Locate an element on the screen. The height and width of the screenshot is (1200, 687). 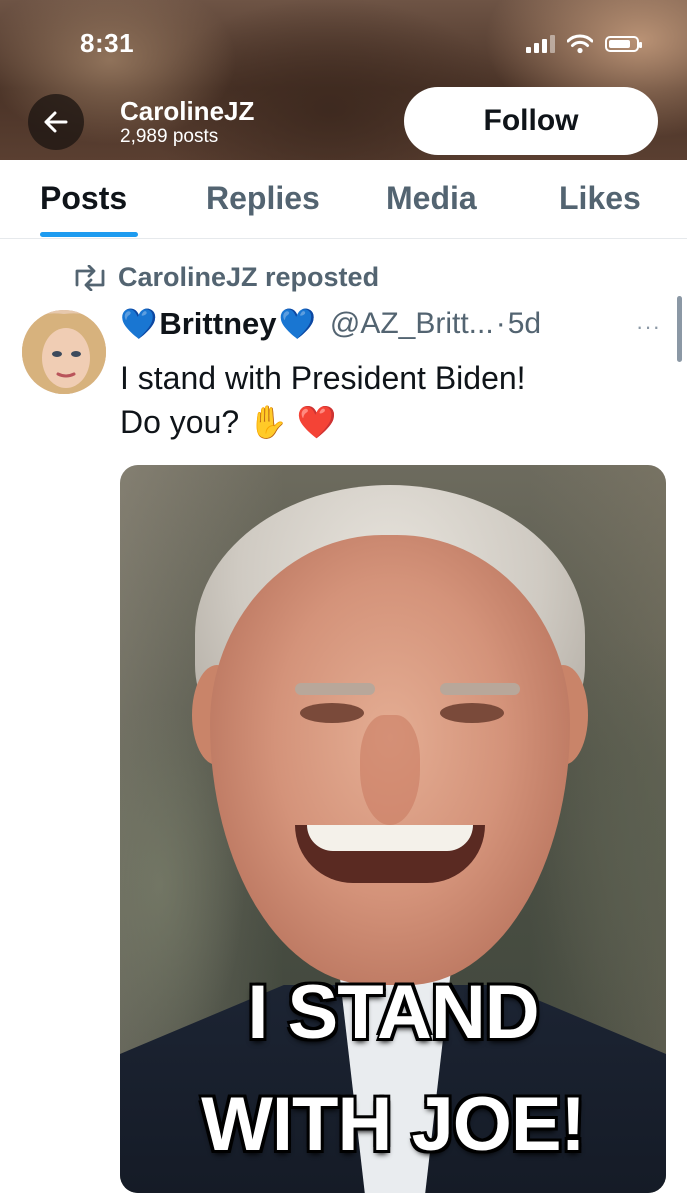
tab-likes: Likes is located at coordinates (600, 198).